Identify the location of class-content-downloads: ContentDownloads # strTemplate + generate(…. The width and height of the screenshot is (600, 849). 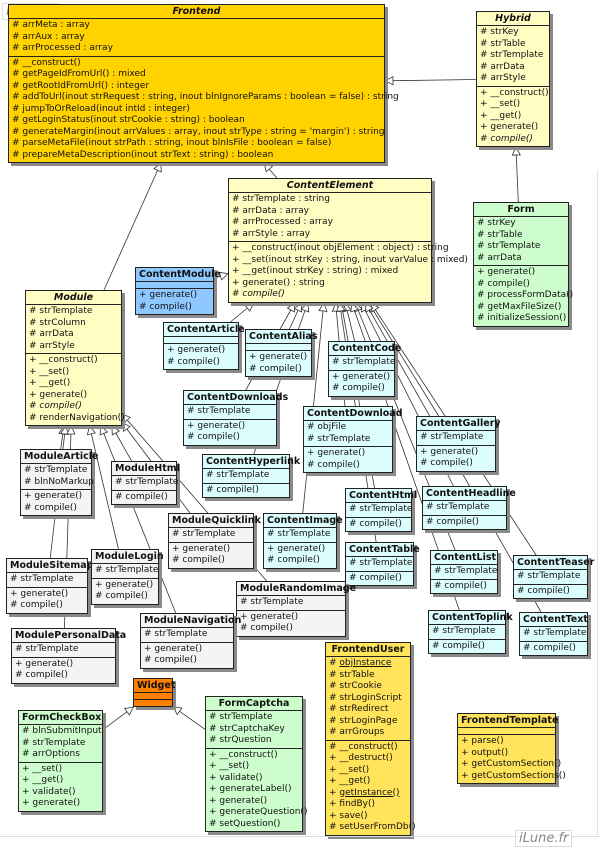
(235, 418).